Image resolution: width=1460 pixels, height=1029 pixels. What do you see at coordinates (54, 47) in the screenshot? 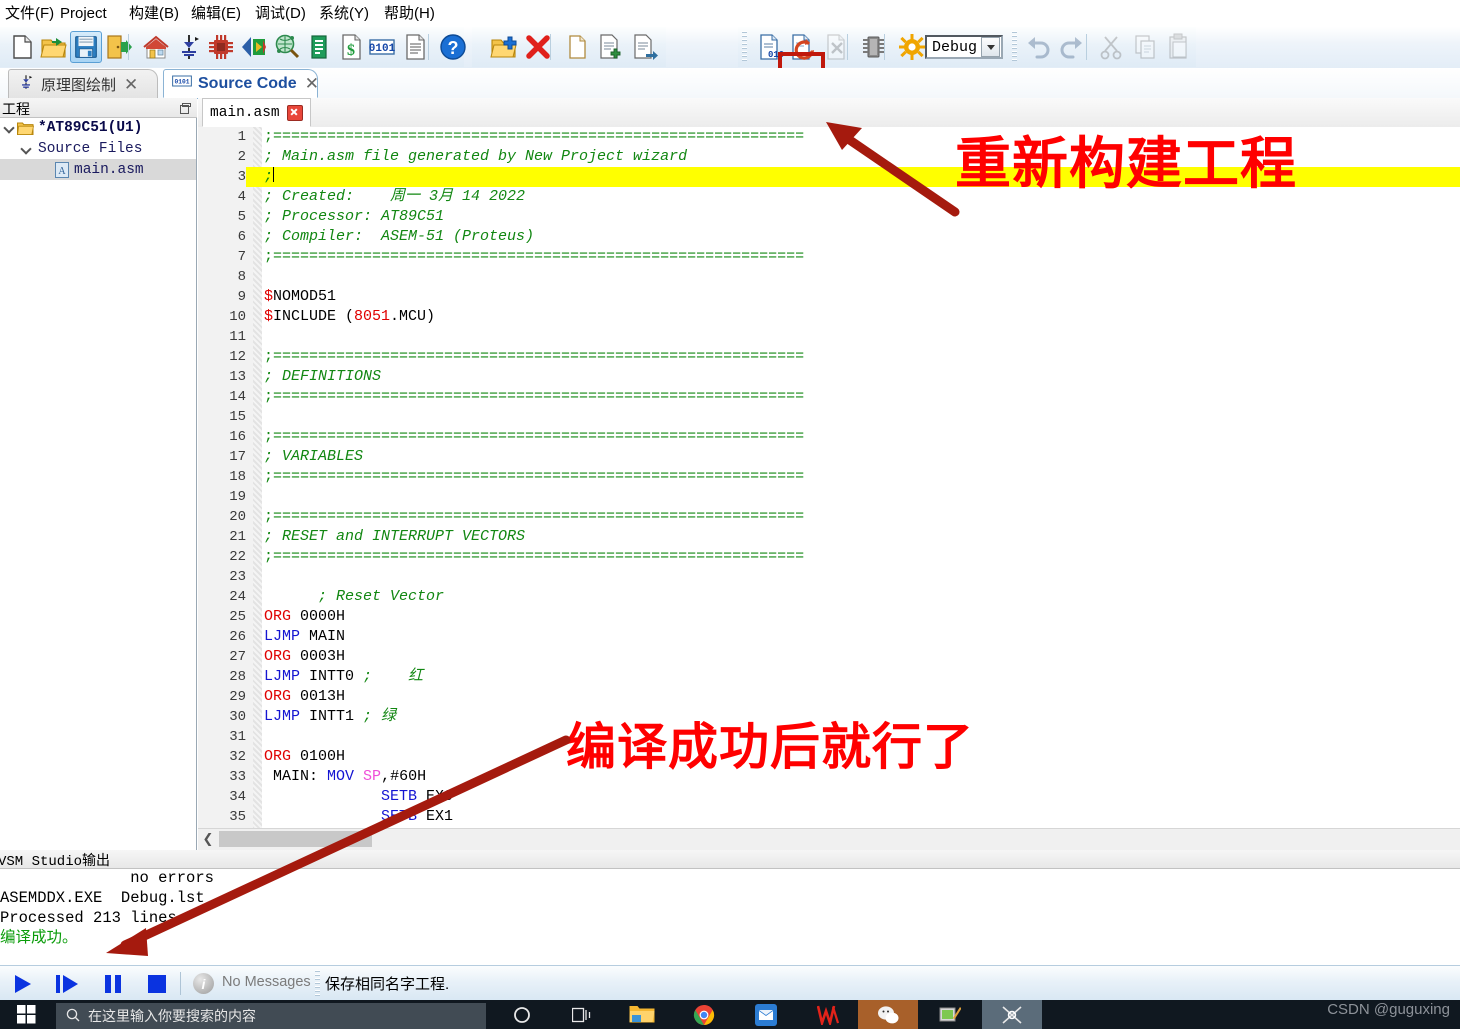
I see `open-folder-icon` at bounding box center [54, 47].